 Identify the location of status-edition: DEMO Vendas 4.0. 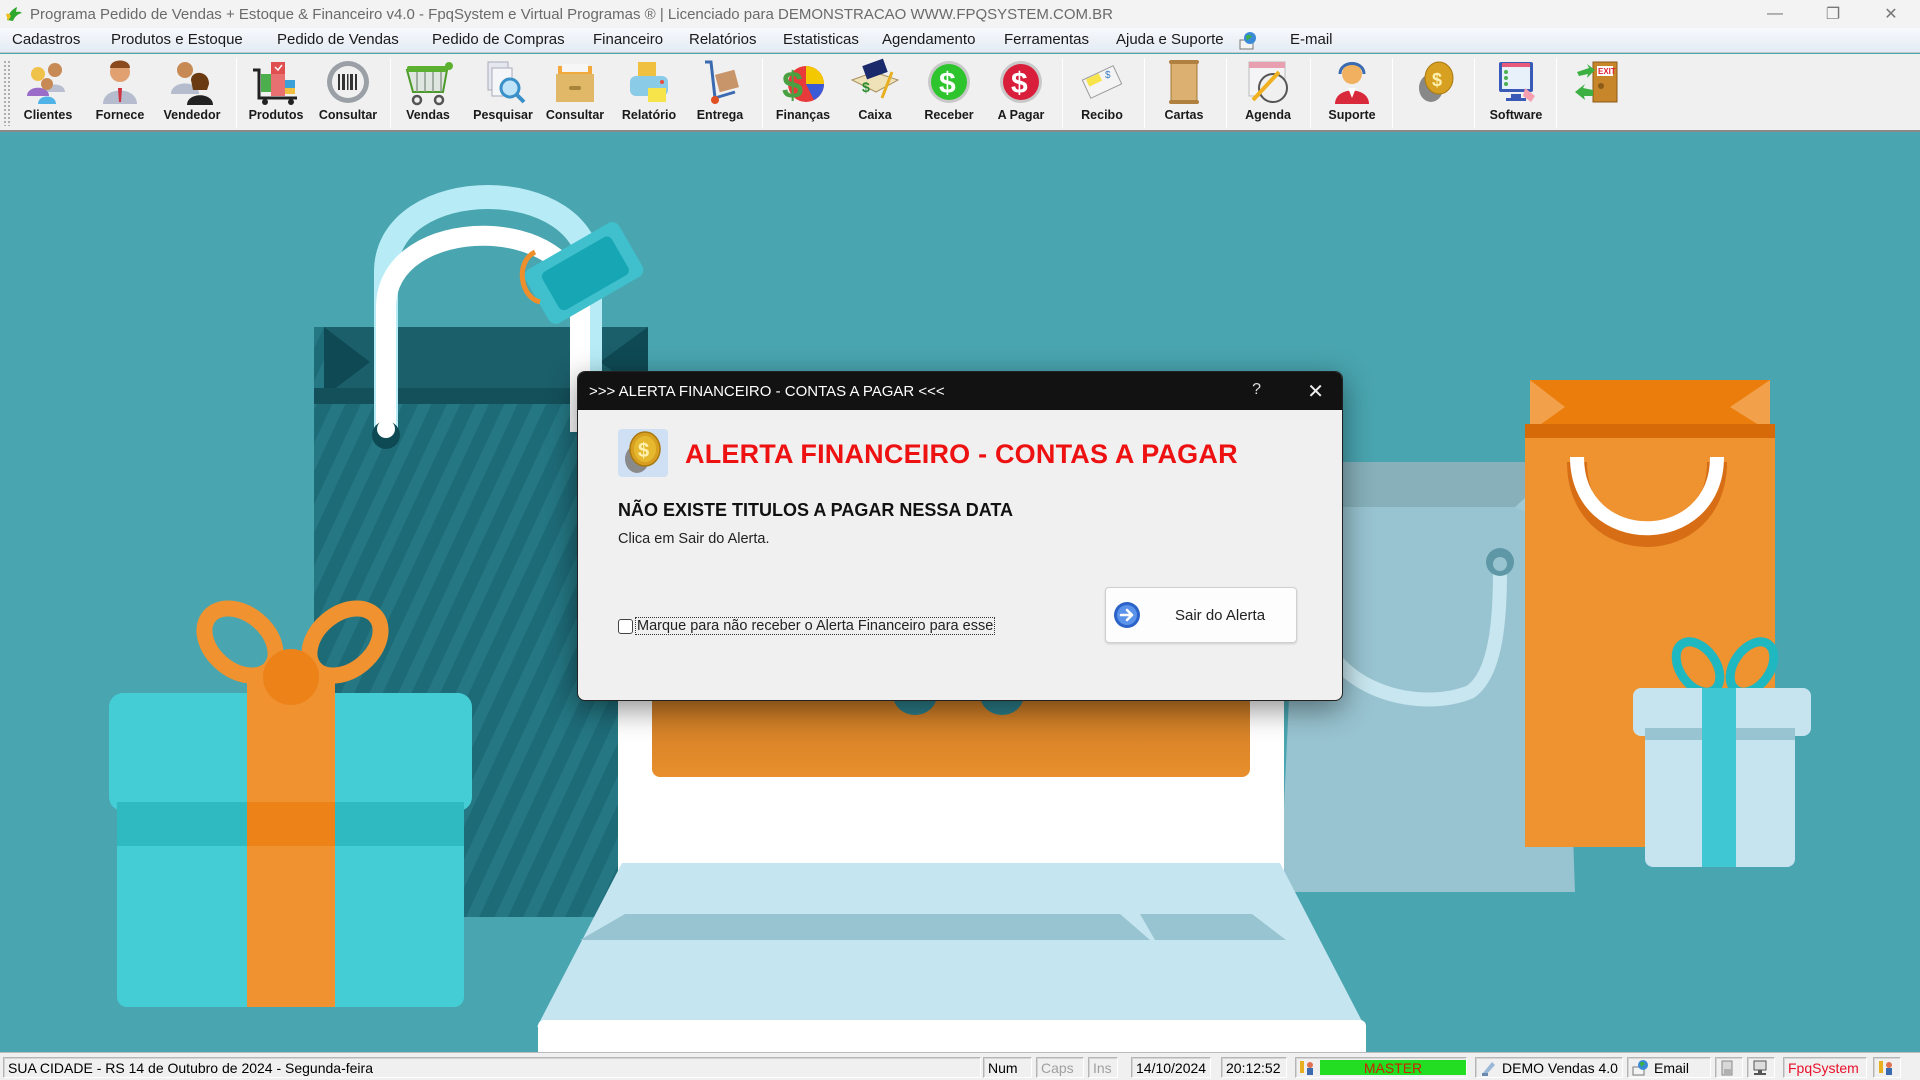
(1549, 1067).